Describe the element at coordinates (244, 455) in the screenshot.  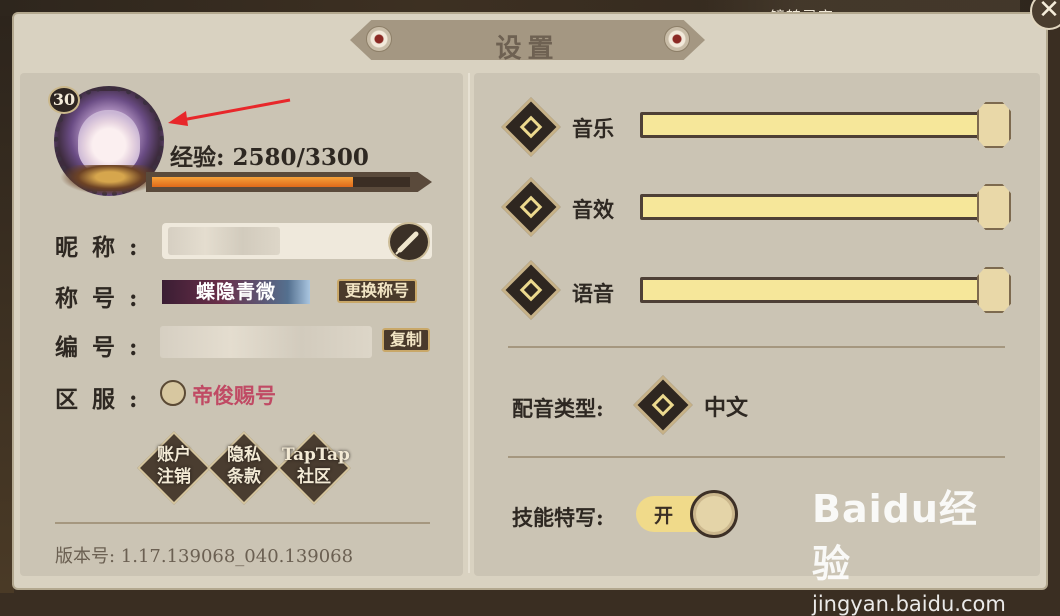
I see `button-line: 隐私` at that location.